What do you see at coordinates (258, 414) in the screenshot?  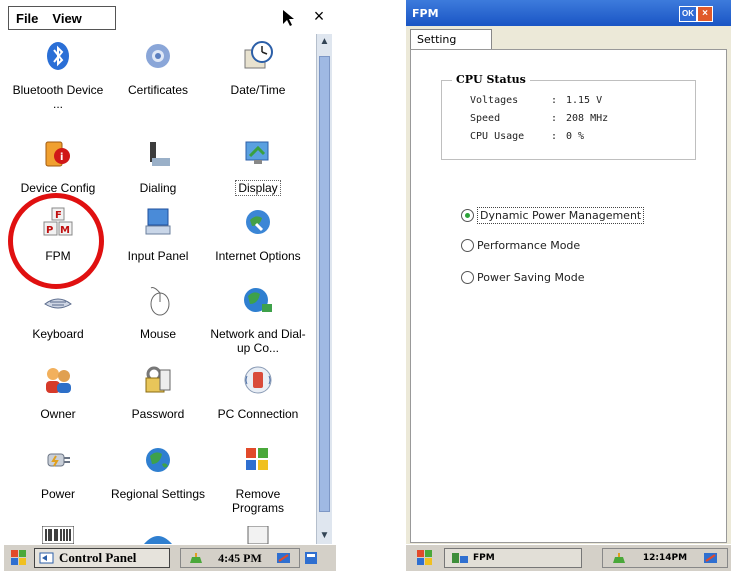 I see `icon-label: PC Connection` at bounding box center [258, 414].